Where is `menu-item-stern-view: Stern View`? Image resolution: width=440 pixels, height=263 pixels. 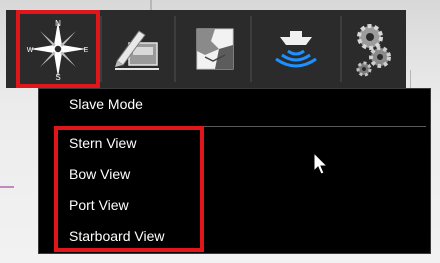
menu-item-stern-view: Stern View is located at coordinates (102, 143).